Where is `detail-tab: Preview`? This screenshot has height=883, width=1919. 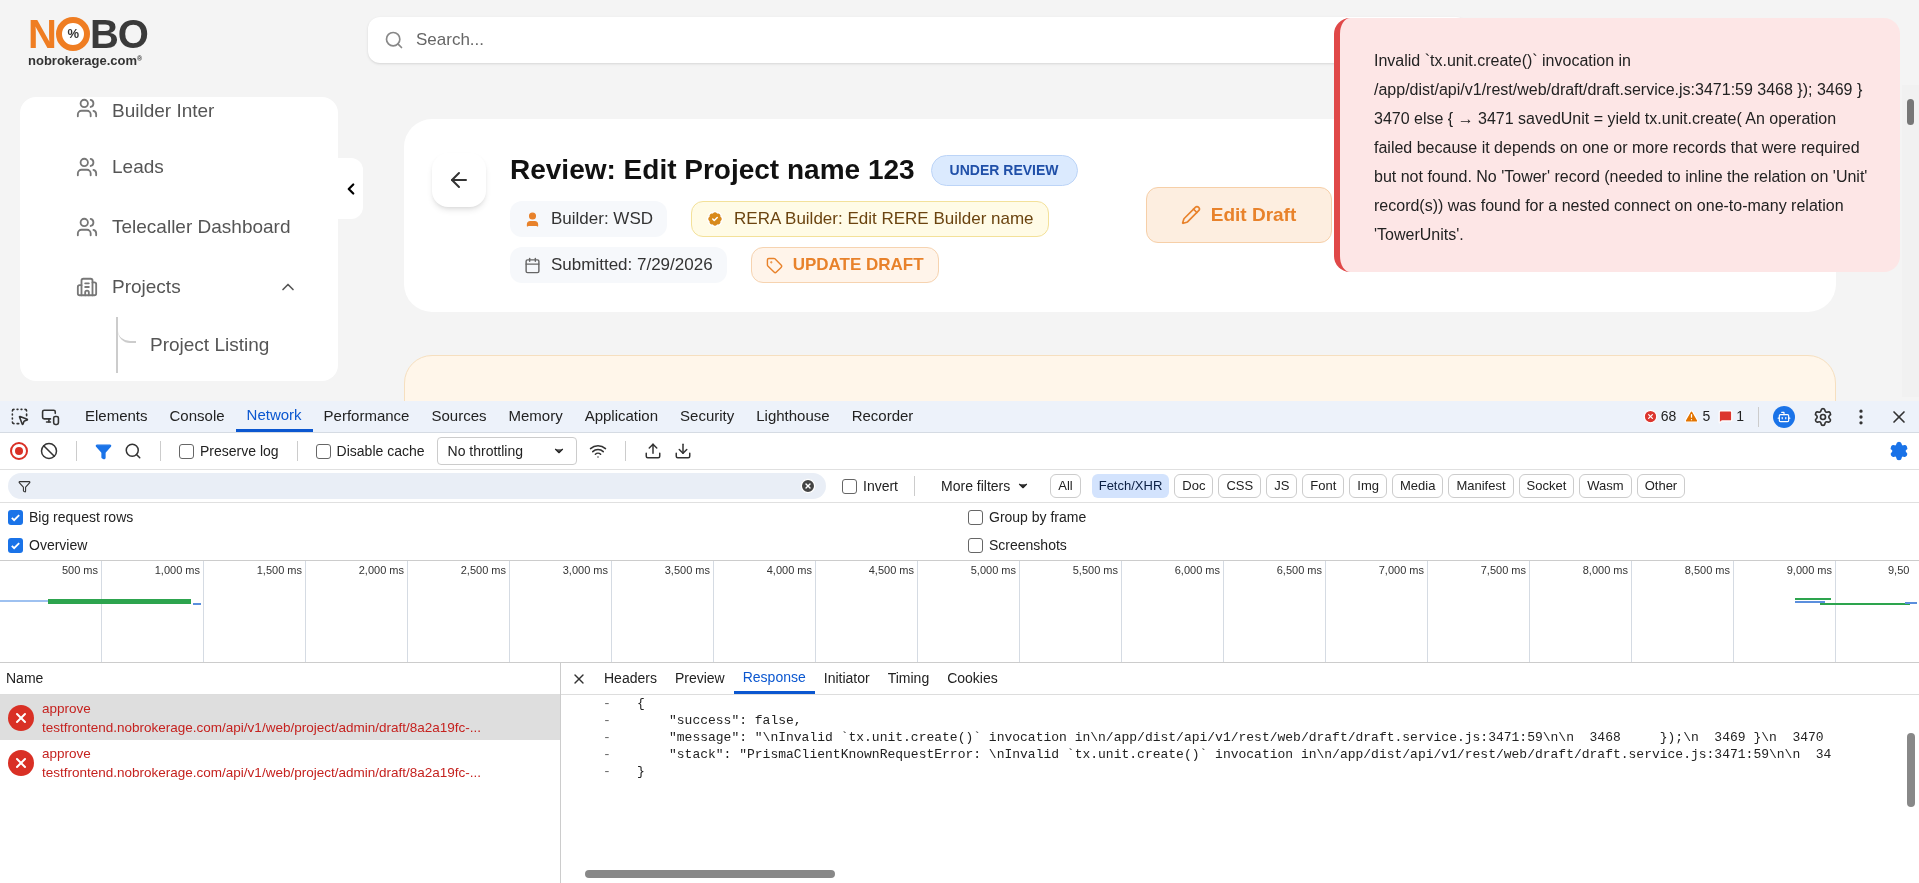
detail-tab: Preview is located at coordinates (699, 678).